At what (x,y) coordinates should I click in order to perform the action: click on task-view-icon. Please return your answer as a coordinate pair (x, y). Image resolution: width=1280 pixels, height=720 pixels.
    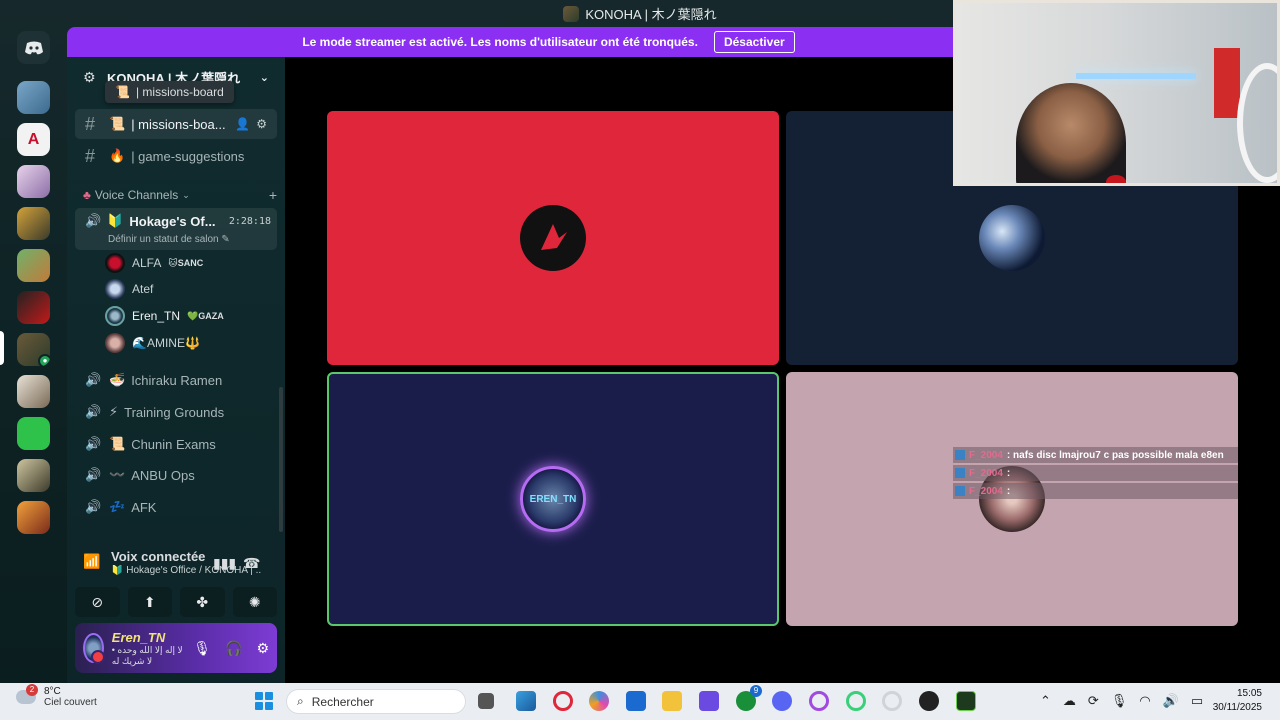
    Looking at the image, I should click on (486, 701).